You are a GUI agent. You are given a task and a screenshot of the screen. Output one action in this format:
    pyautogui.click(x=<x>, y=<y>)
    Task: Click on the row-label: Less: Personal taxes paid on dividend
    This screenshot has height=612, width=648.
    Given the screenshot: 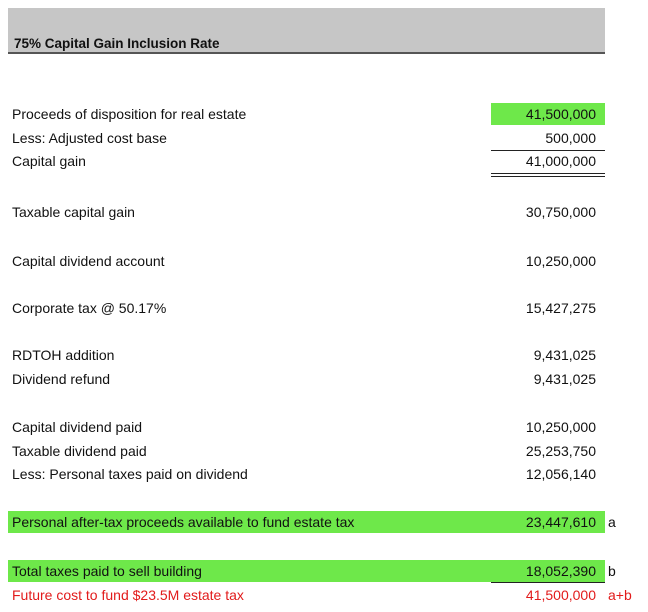 What is the action you would take?
    pyautogui.click(x=130, y=474)
    